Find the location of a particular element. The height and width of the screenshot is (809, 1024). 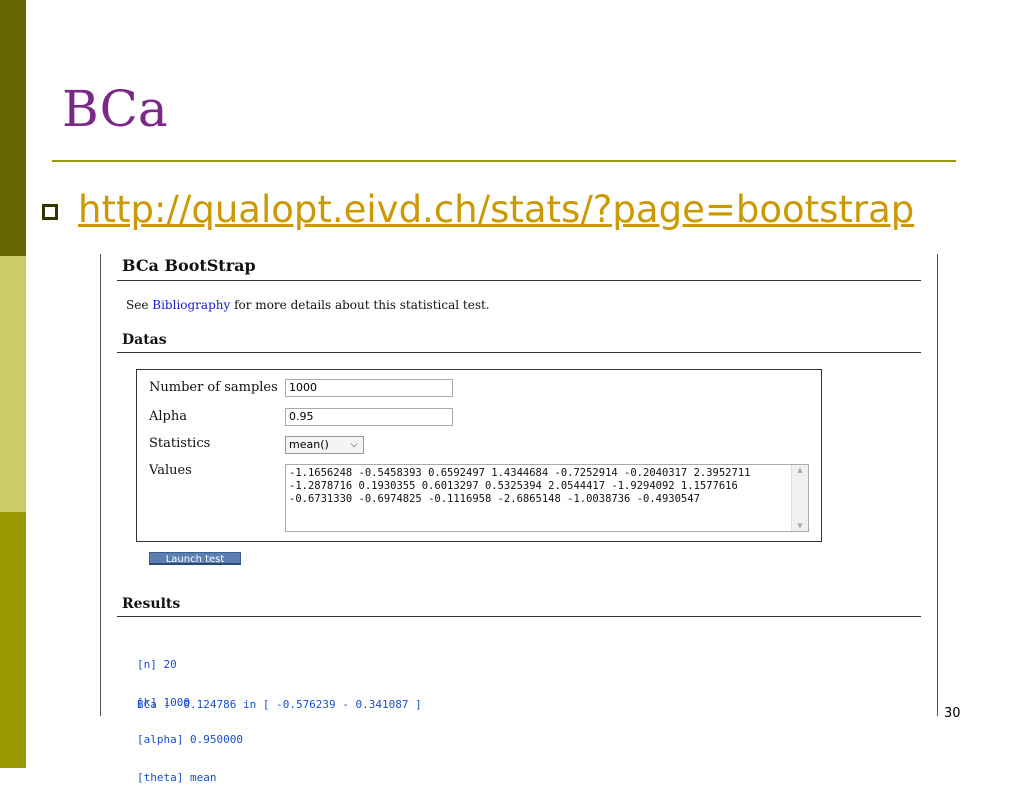

see-prefix: See is located at coordinates (137, 305).